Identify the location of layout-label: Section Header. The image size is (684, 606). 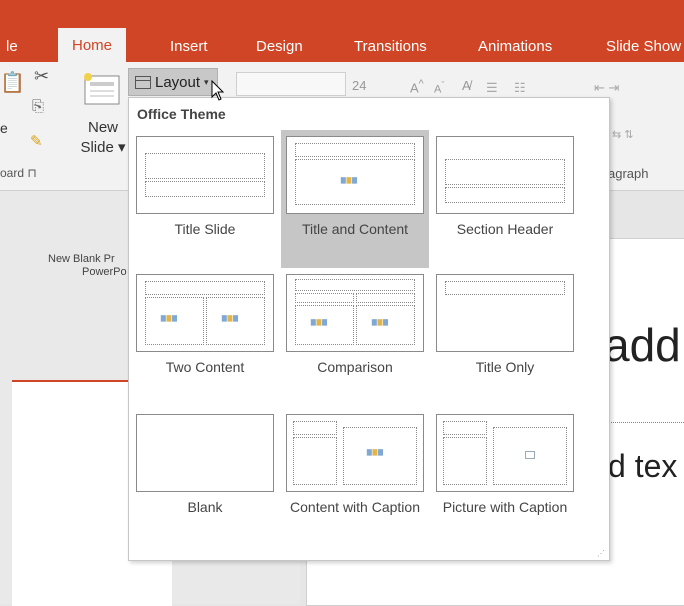
(505, 229).